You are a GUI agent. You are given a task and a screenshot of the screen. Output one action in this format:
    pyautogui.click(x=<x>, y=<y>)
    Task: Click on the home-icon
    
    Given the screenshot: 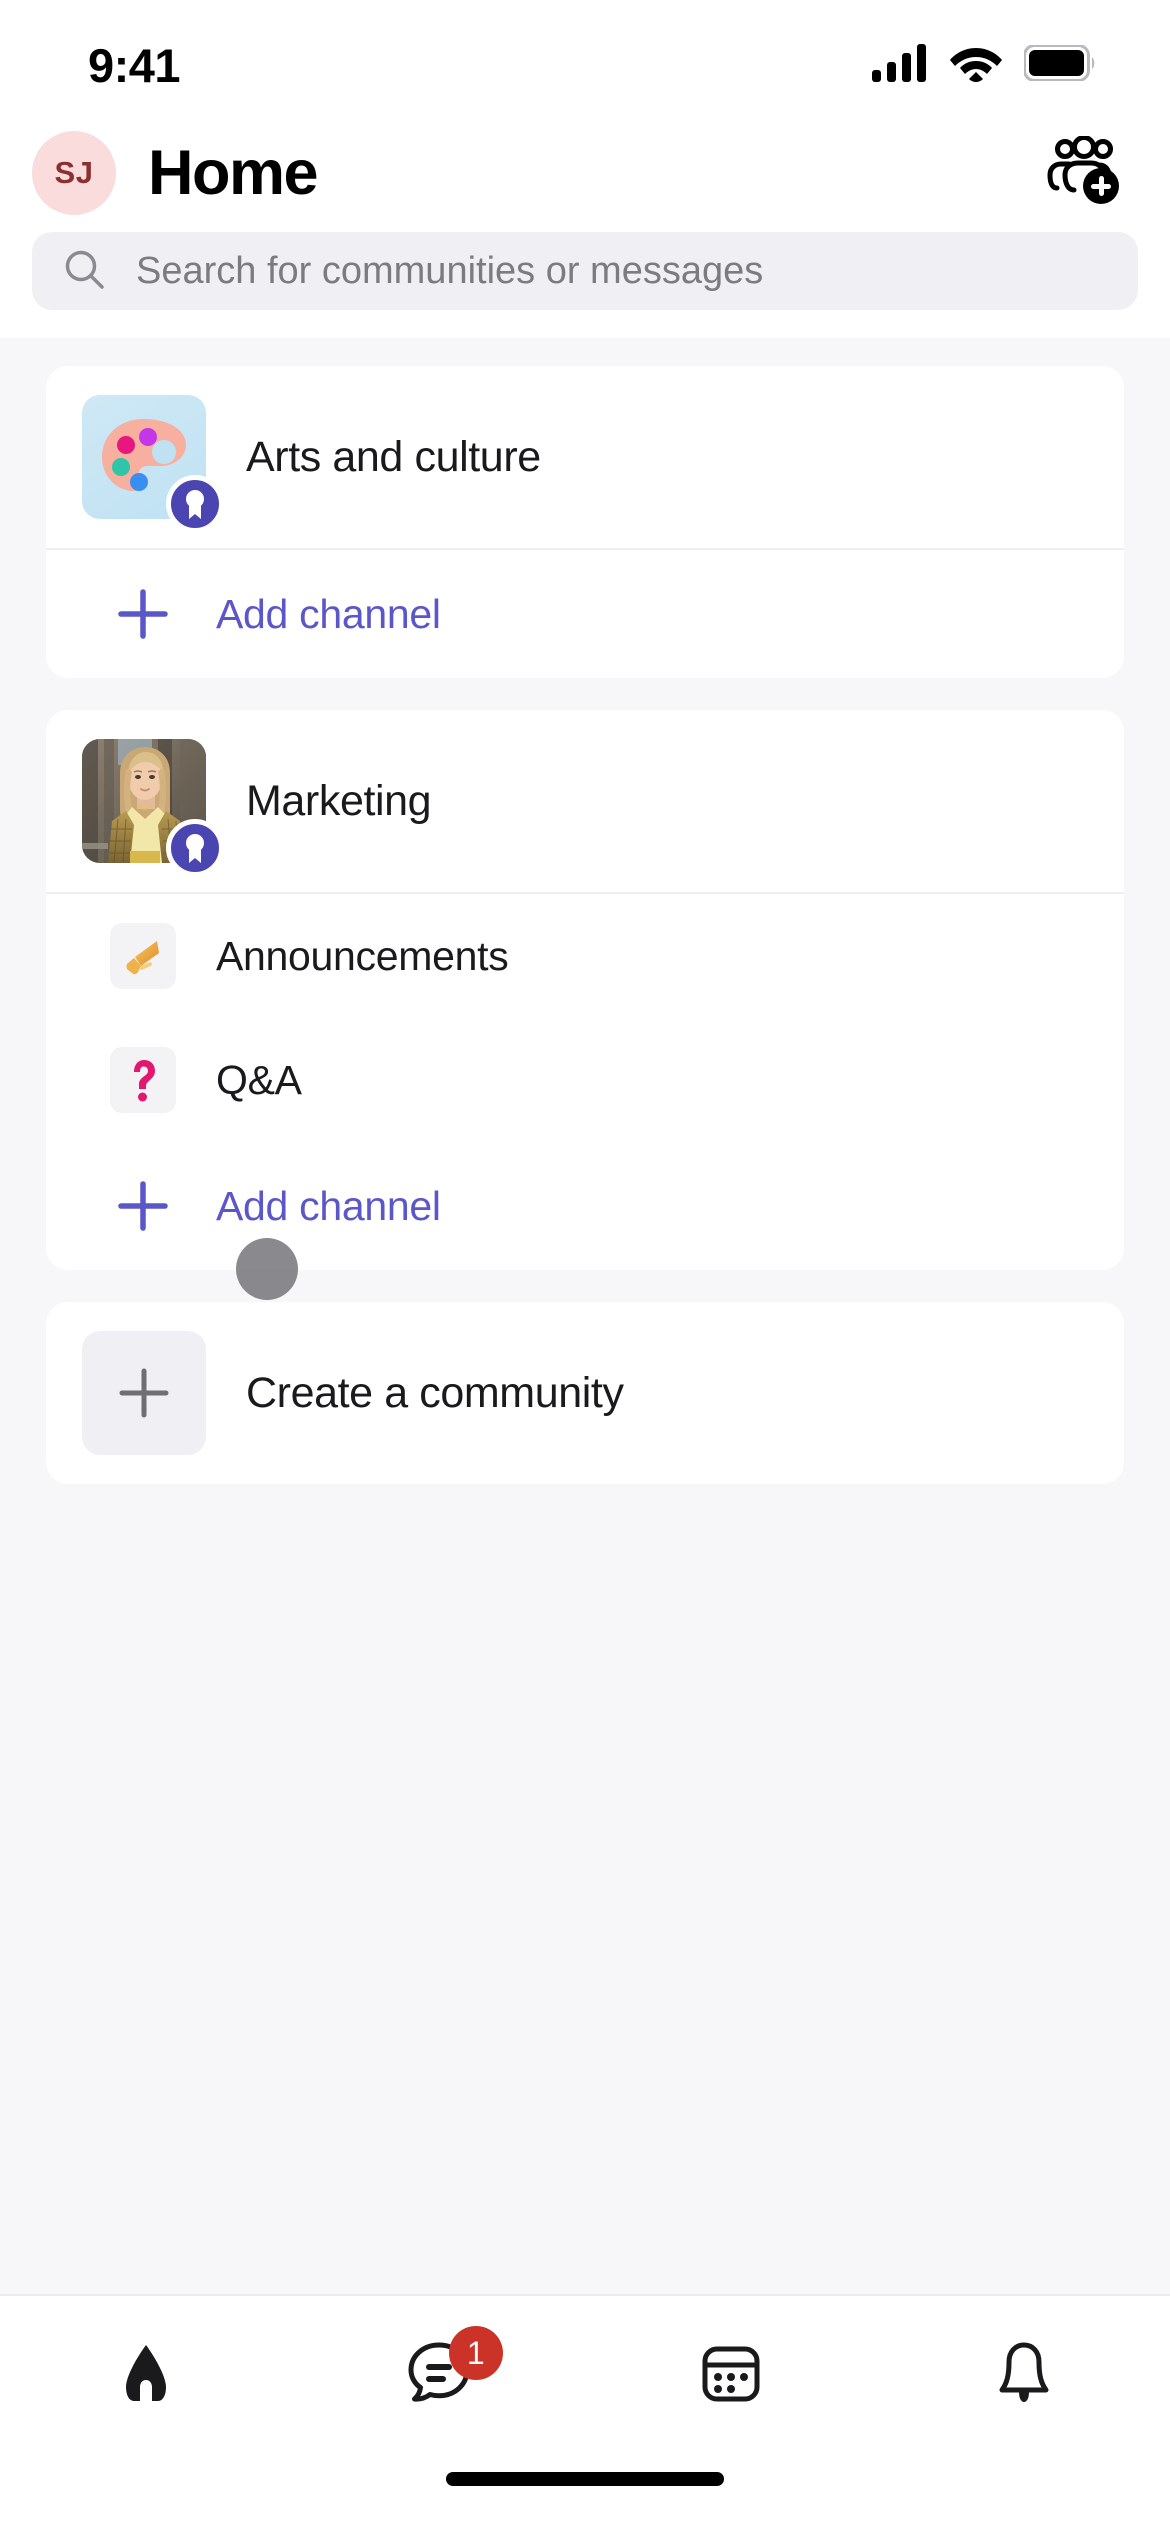 What is the action you would take?
    pyautogui.click(x=146, y=2375)
    